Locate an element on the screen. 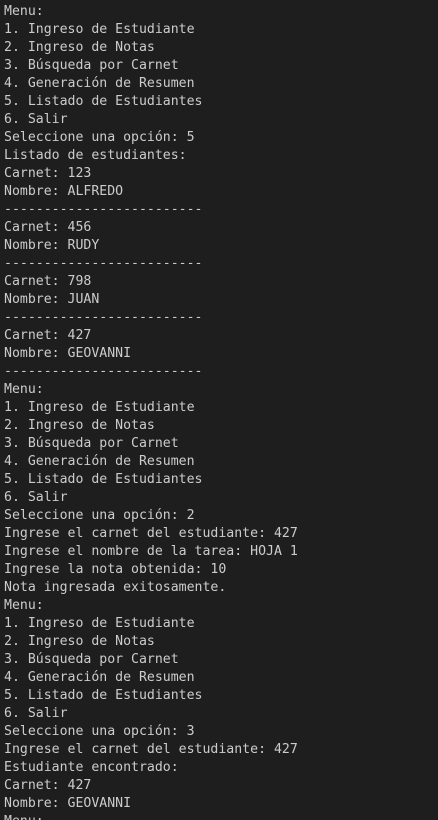  terminal-line: Seleccione una opción: 2 is located at coordinates (99, 515).